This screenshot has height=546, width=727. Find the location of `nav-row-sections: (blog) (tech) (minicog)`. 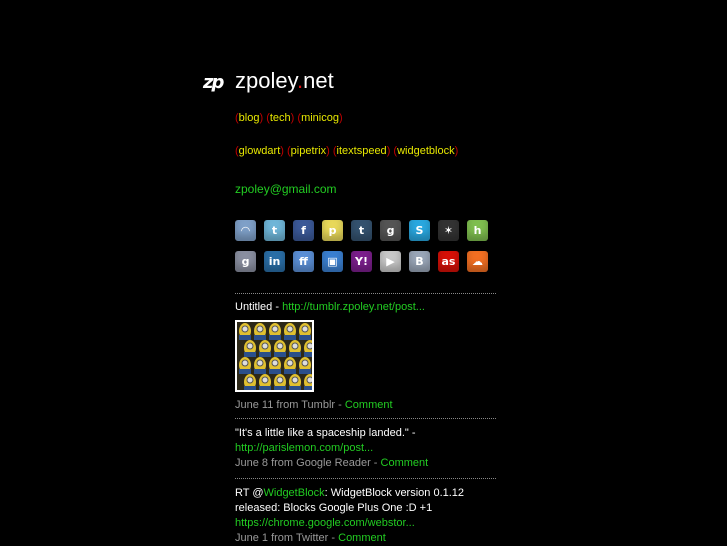

nav-row-sections: (blog) (tech) (minicog) is located at coordinates (289, 118).